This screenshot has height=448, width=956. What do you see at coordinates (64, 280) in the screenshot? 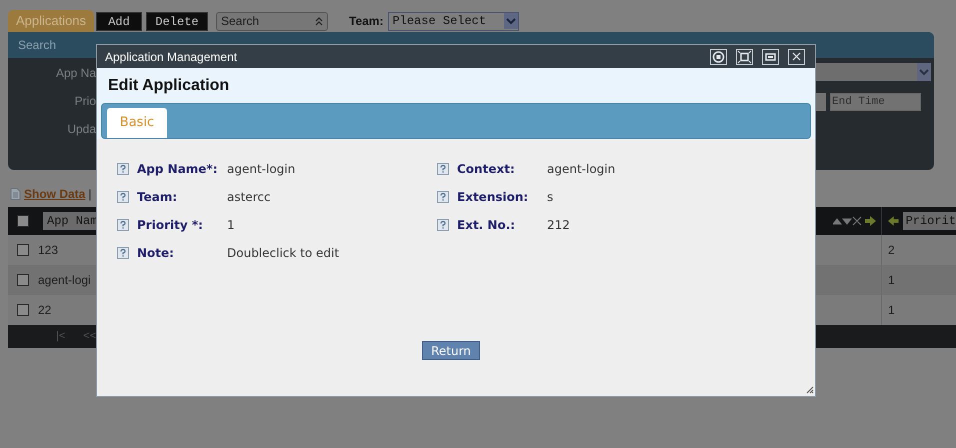
I see `table-cell-text: agent-logi` at bounding box center [64, 280].